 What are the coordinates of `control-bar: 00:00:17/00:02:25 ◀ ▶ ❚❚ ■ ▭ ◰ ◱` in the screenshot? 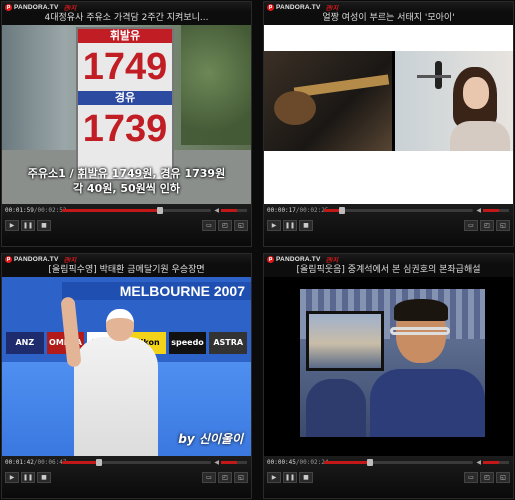 It's located at (388, 225).